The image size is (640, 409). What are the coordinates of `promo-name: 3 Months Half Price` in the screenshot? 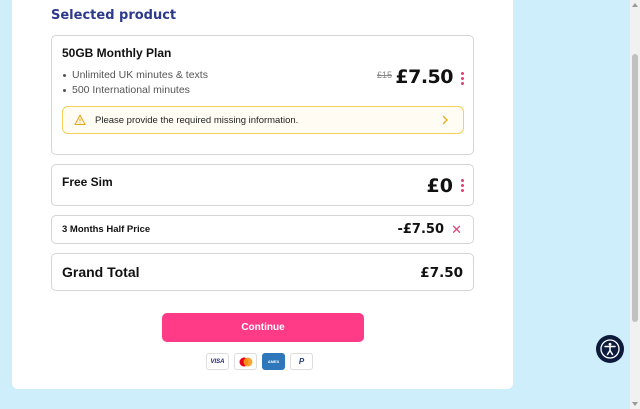 It's located at (106, 229).